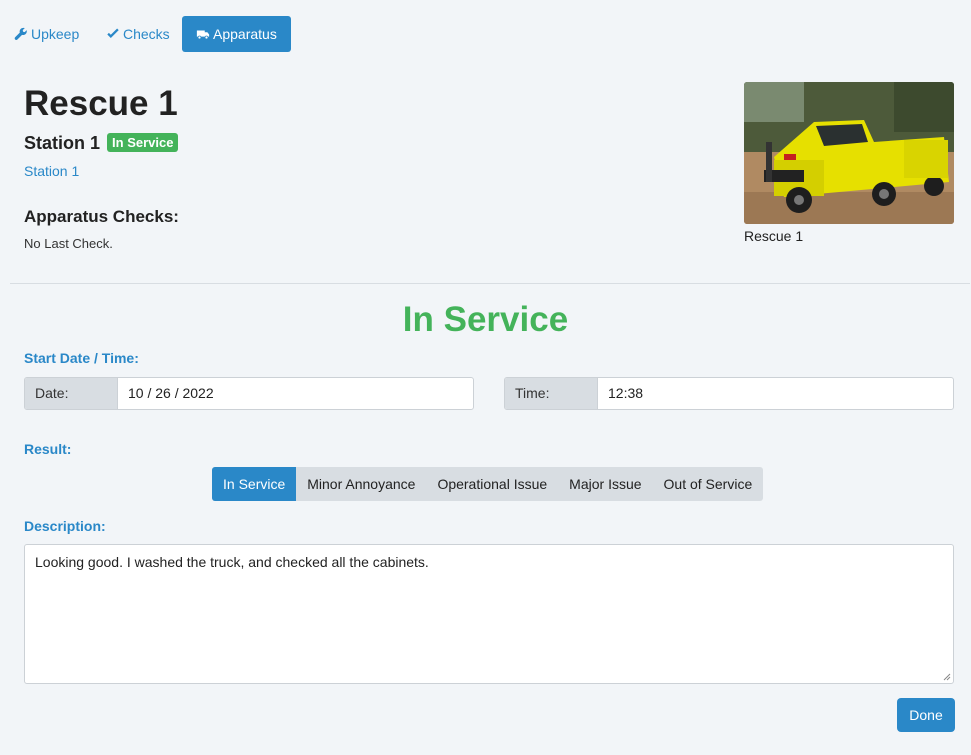  What do you see at coordinates (51, 171) in the screenshot?
I see `station-link: Station 1` at bounding box center [51, 171].